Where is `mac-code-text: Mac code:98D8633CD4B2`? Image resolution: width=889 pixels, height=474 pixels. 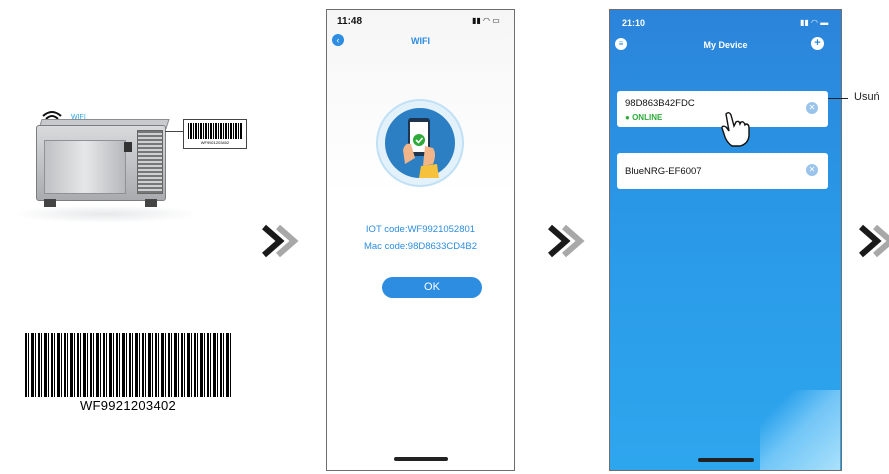
mac-code-text: Mac code:98D8633CD4B2 is located at coordinates (420, 246).